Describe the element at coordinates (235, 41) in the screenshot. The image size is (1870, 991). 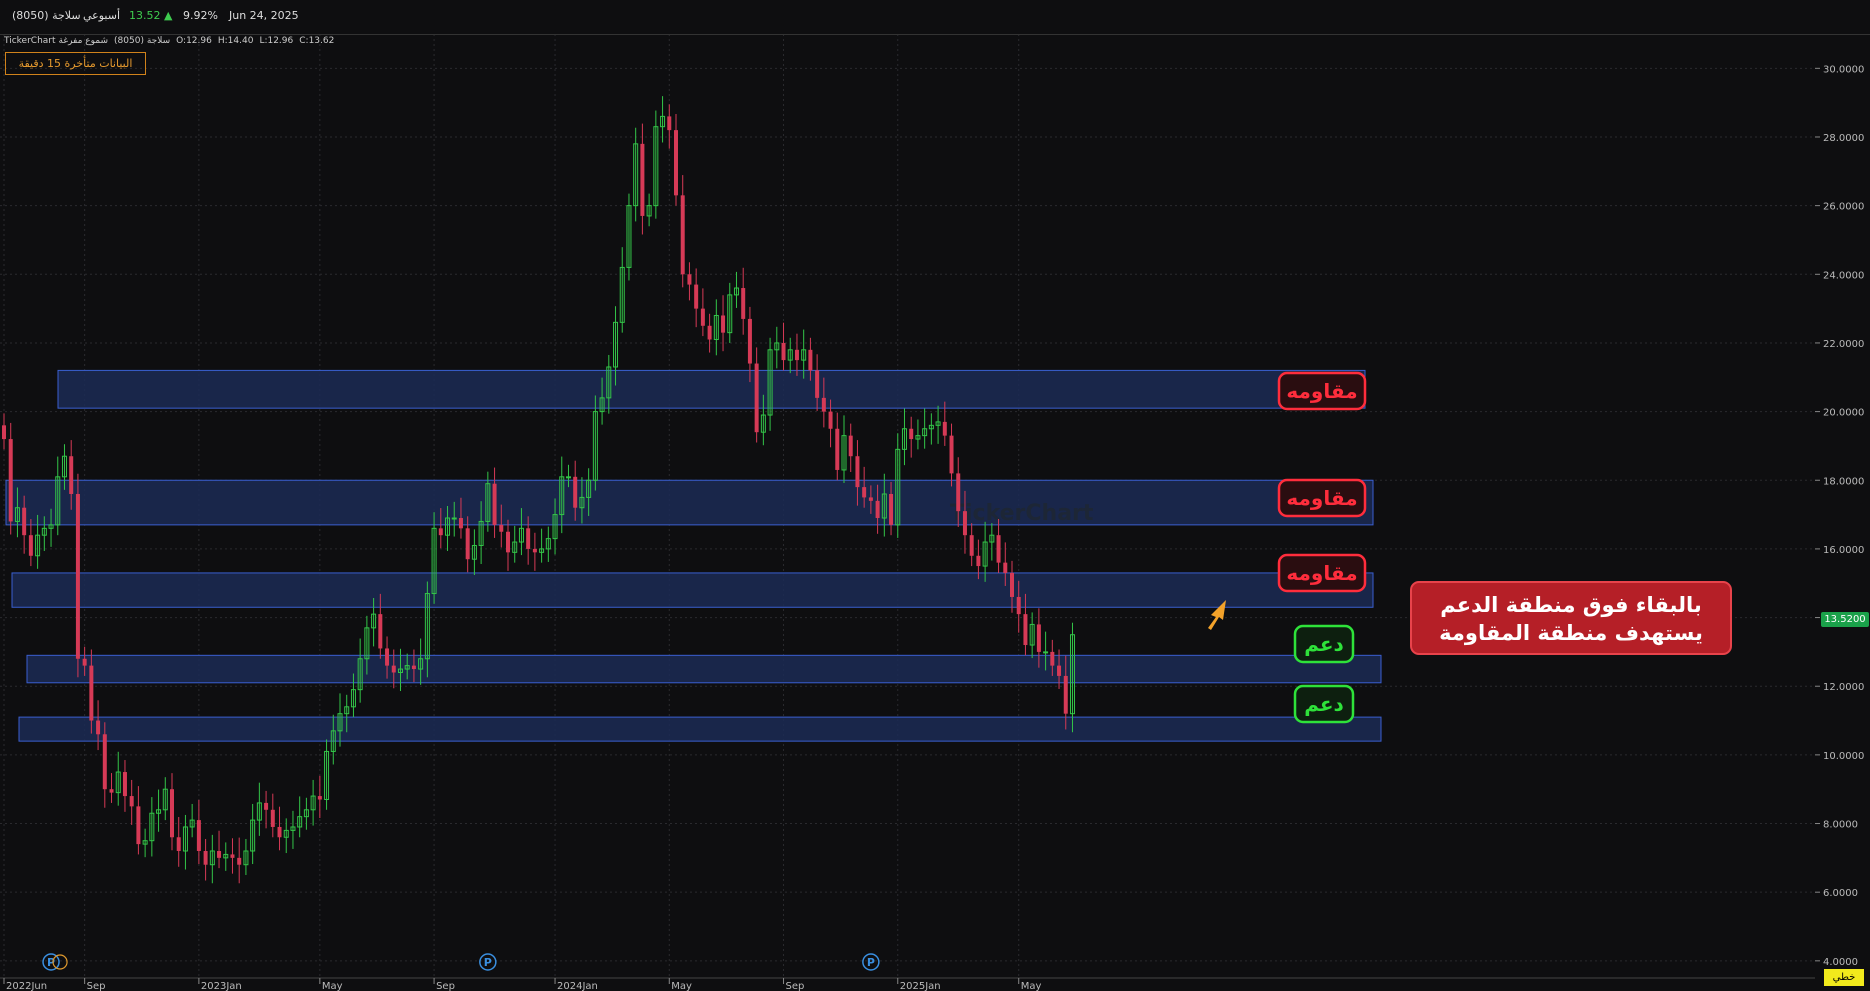
I see `high-value: H:14.40` at that location.